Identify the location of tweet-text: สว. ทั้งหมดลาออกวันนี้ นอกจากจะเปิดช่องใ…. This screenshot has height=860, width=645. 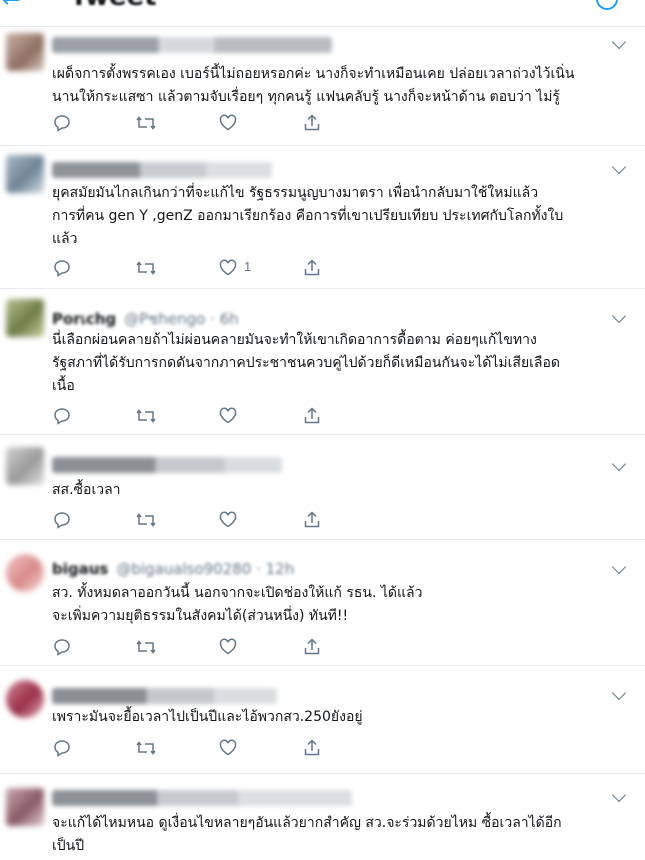
(237, 604).